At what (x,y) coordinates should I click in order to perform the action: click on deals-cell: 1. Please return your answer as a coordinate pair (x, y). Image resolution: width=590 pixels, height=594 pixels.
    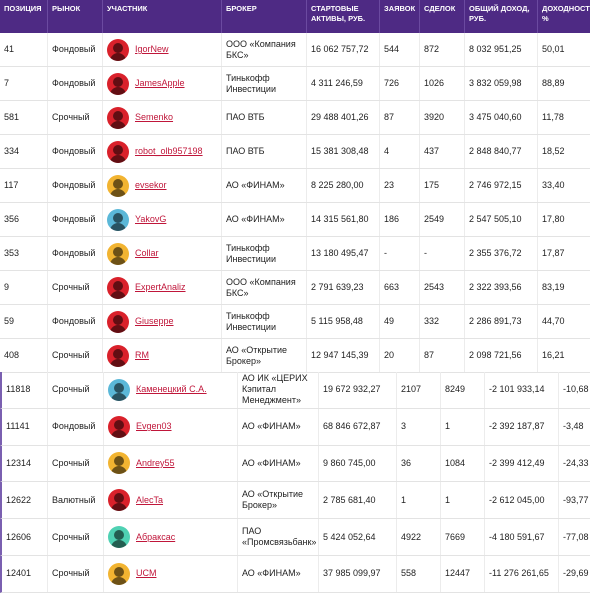
    Looking at the image, I should click on (463, 426).